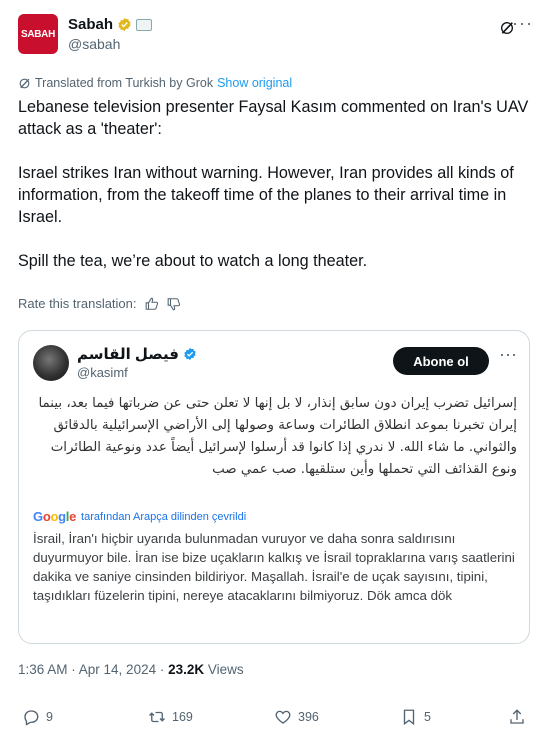  I want to click on grok-small-icon, so click(24, 83).